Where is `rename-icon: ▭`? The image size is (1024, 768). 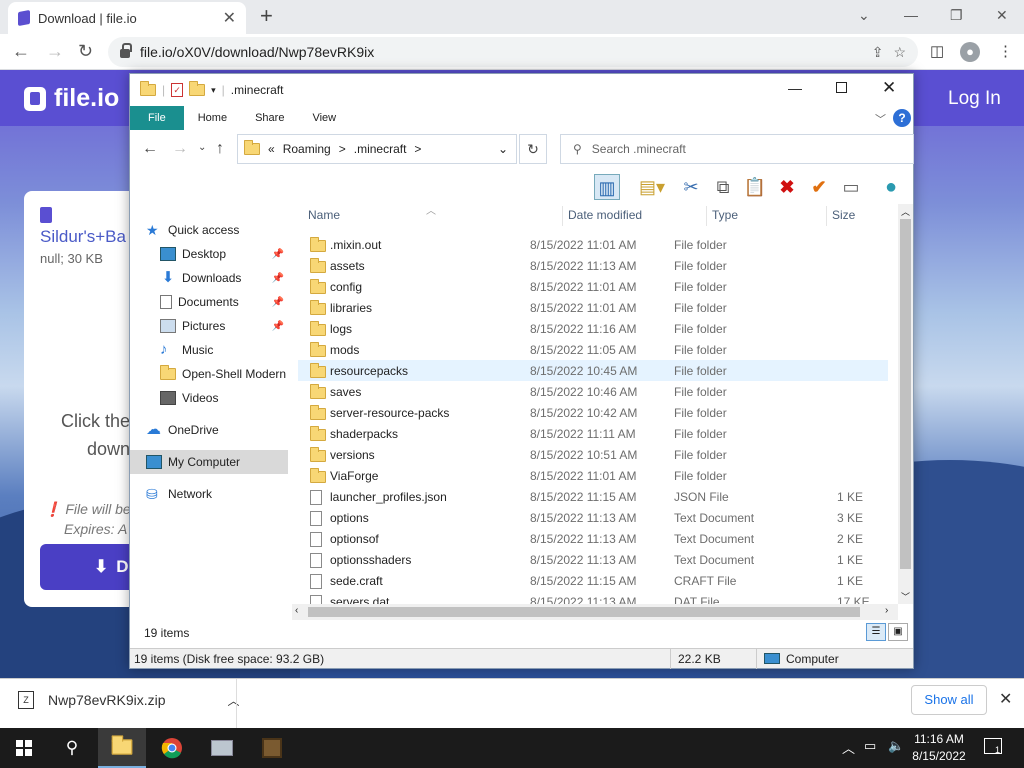 rename-icon: ▭ is located at coordinates (851, 187).